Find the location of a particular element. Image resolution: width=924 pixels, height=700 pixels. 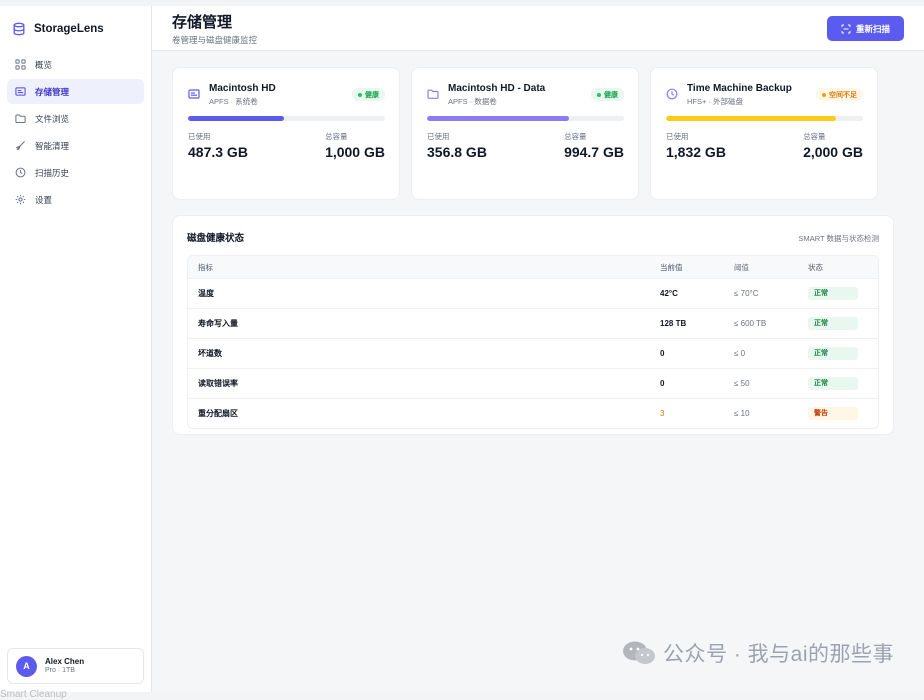

column-header-value: 当前值 is located at coordinates (671, 267).